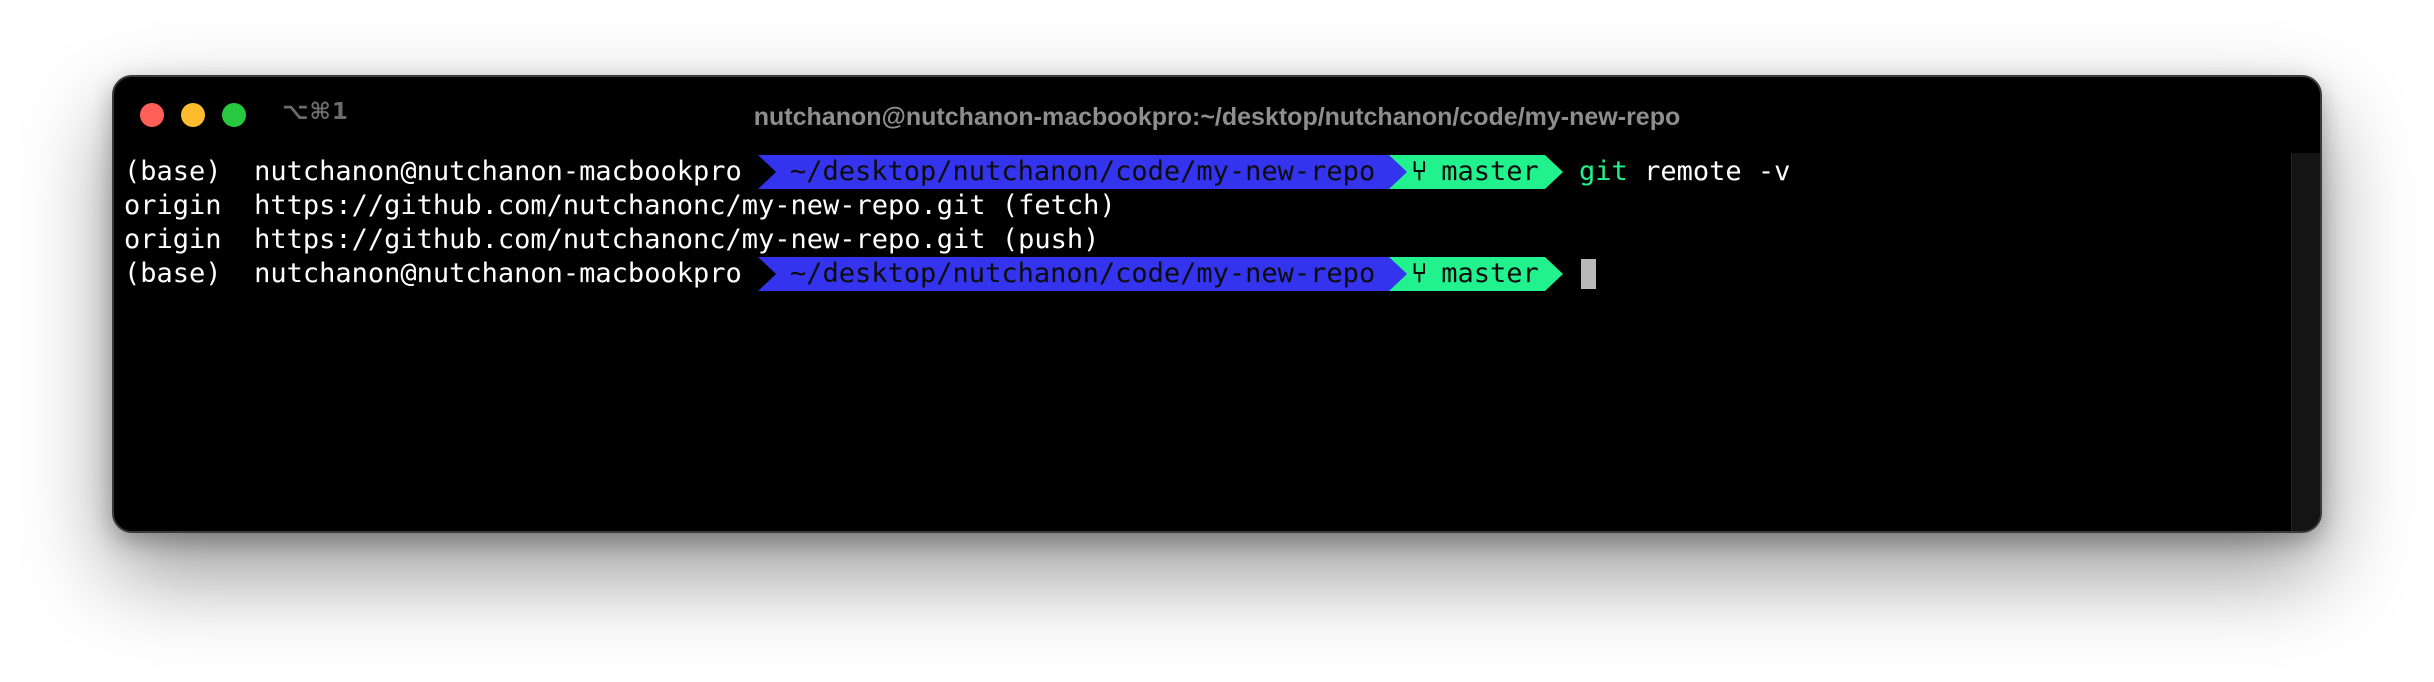 Image resolution: width=2434 pixels, height=682 pixels. What do you see at coordinates (1589, 274) in the screenshot?
I see `text-cursor` at bounding box center [1589, 274].